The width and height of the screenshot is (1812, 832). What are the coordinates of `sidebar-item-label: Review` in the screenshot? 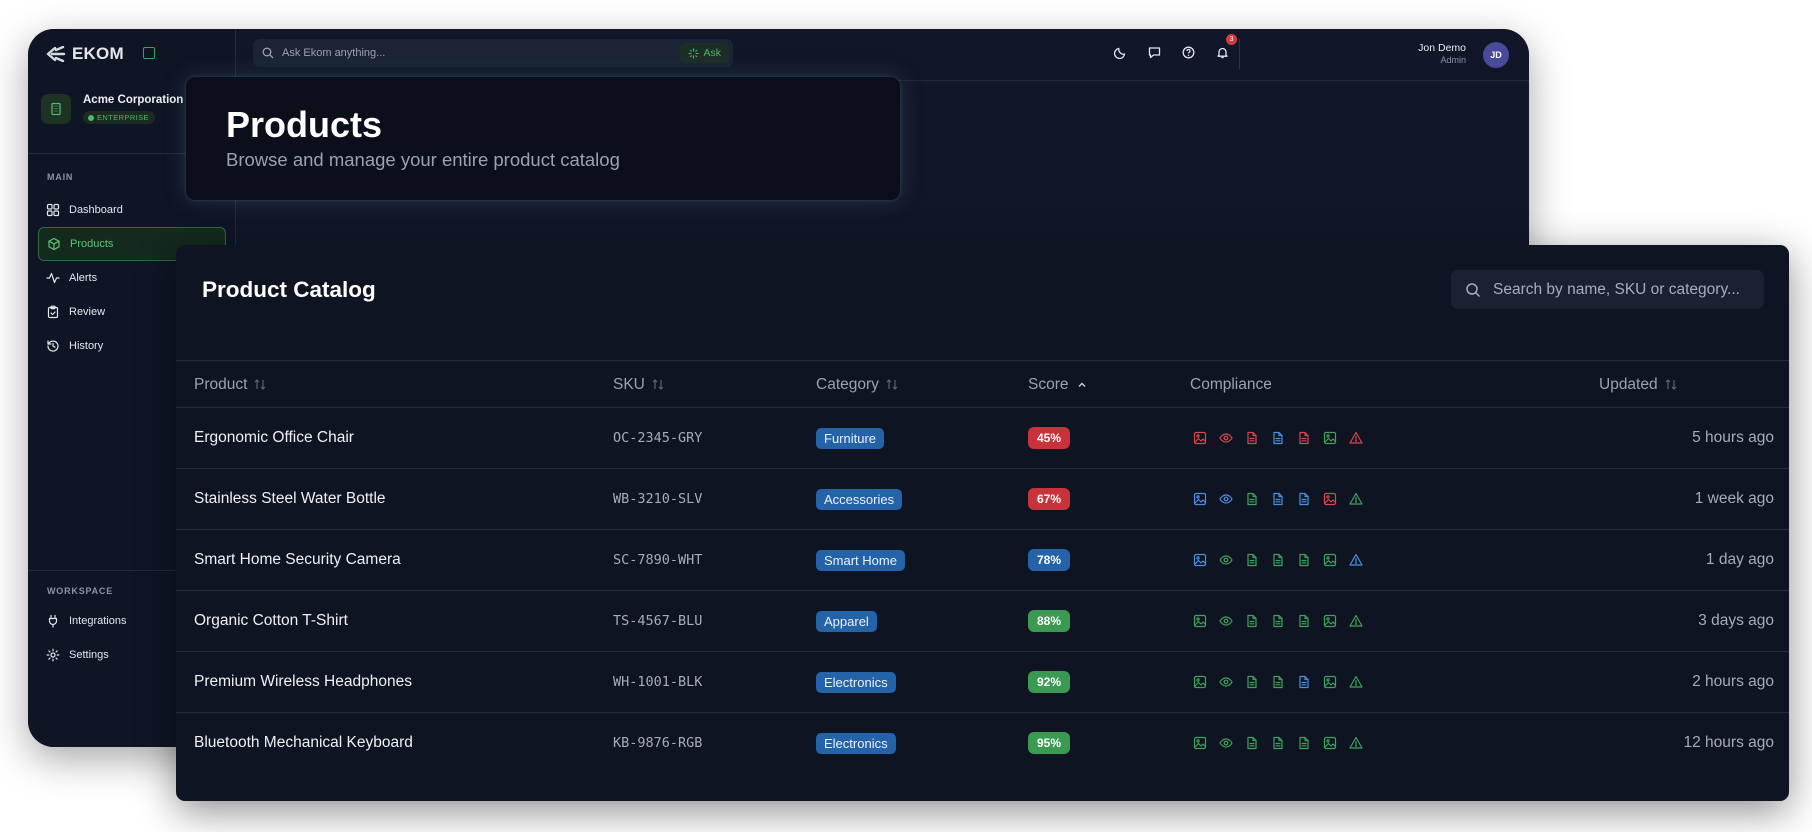 It's located at (87, 312).